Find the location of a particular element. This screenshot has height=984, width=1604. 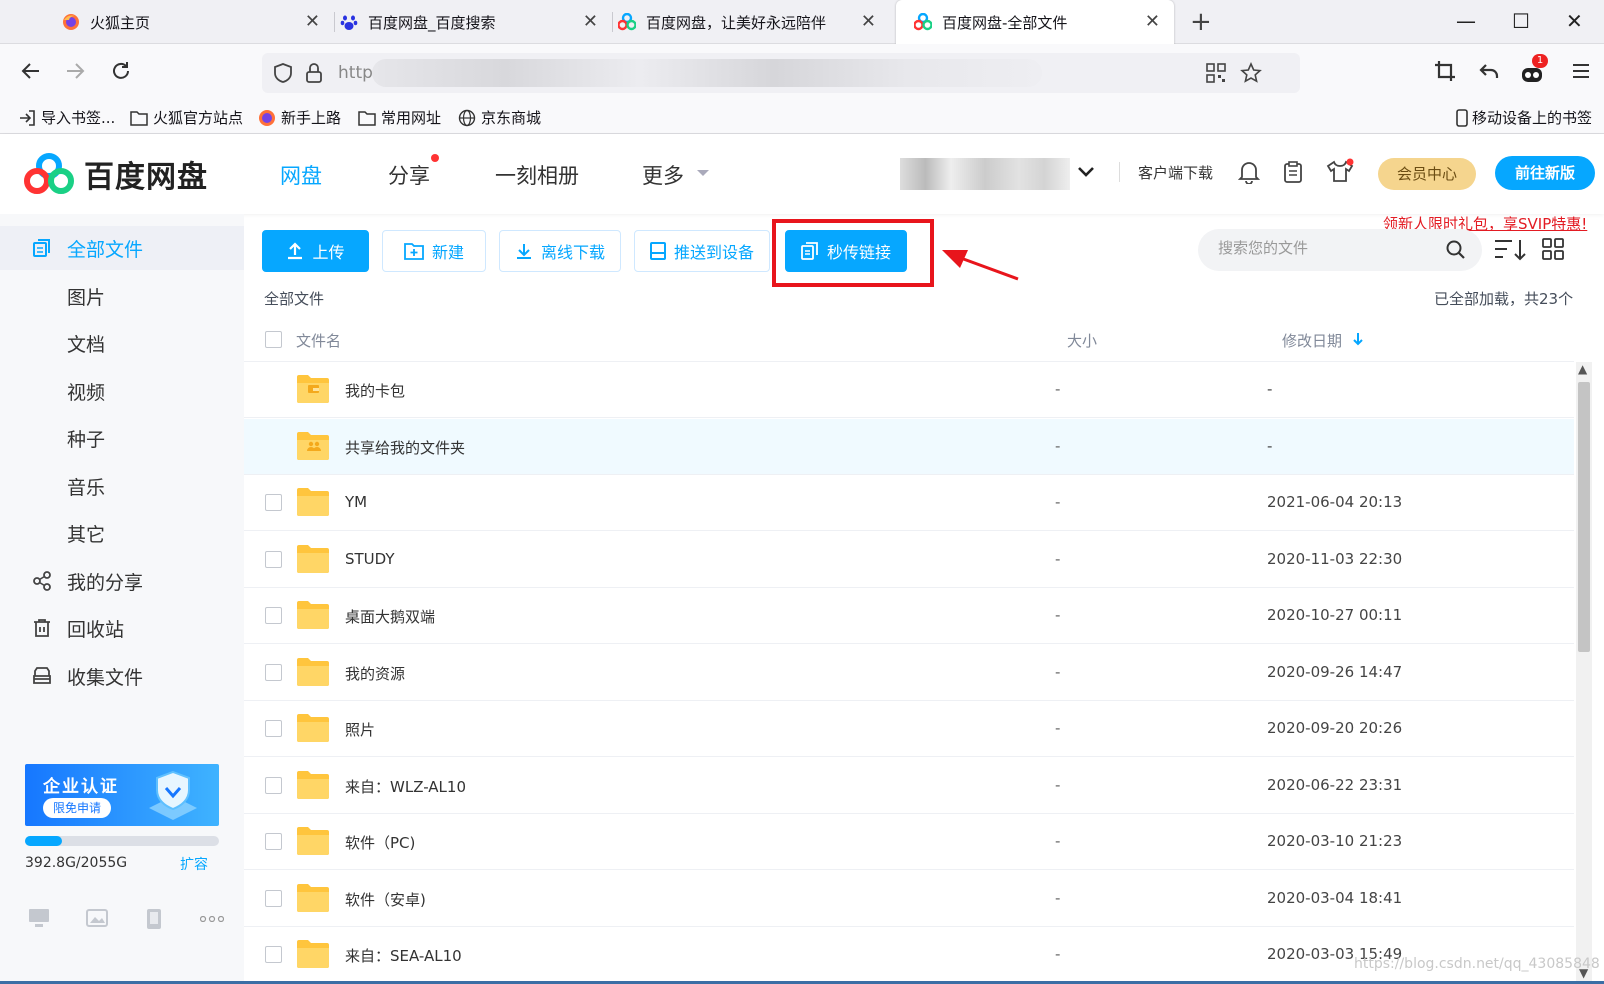

column-header-name: 文件名 is located at coordinates (318, 340).